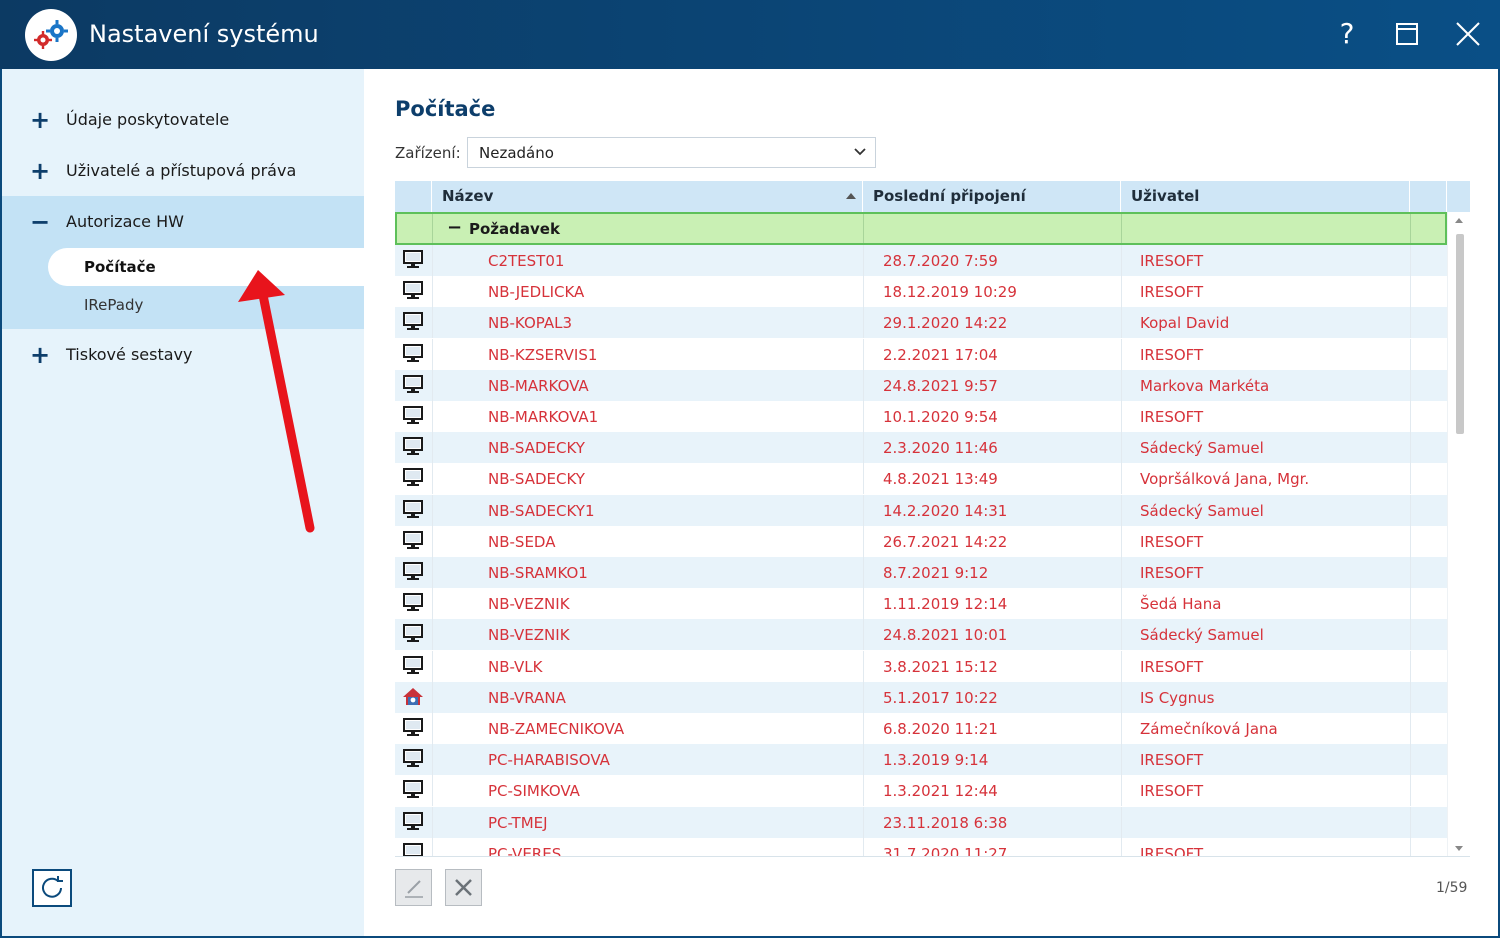  What do you see at coordinates (183, 223) in the screenshot?
I see `sidebar-item-hw-authorization: − Autorizace HW` at bounding box center [183, 223].